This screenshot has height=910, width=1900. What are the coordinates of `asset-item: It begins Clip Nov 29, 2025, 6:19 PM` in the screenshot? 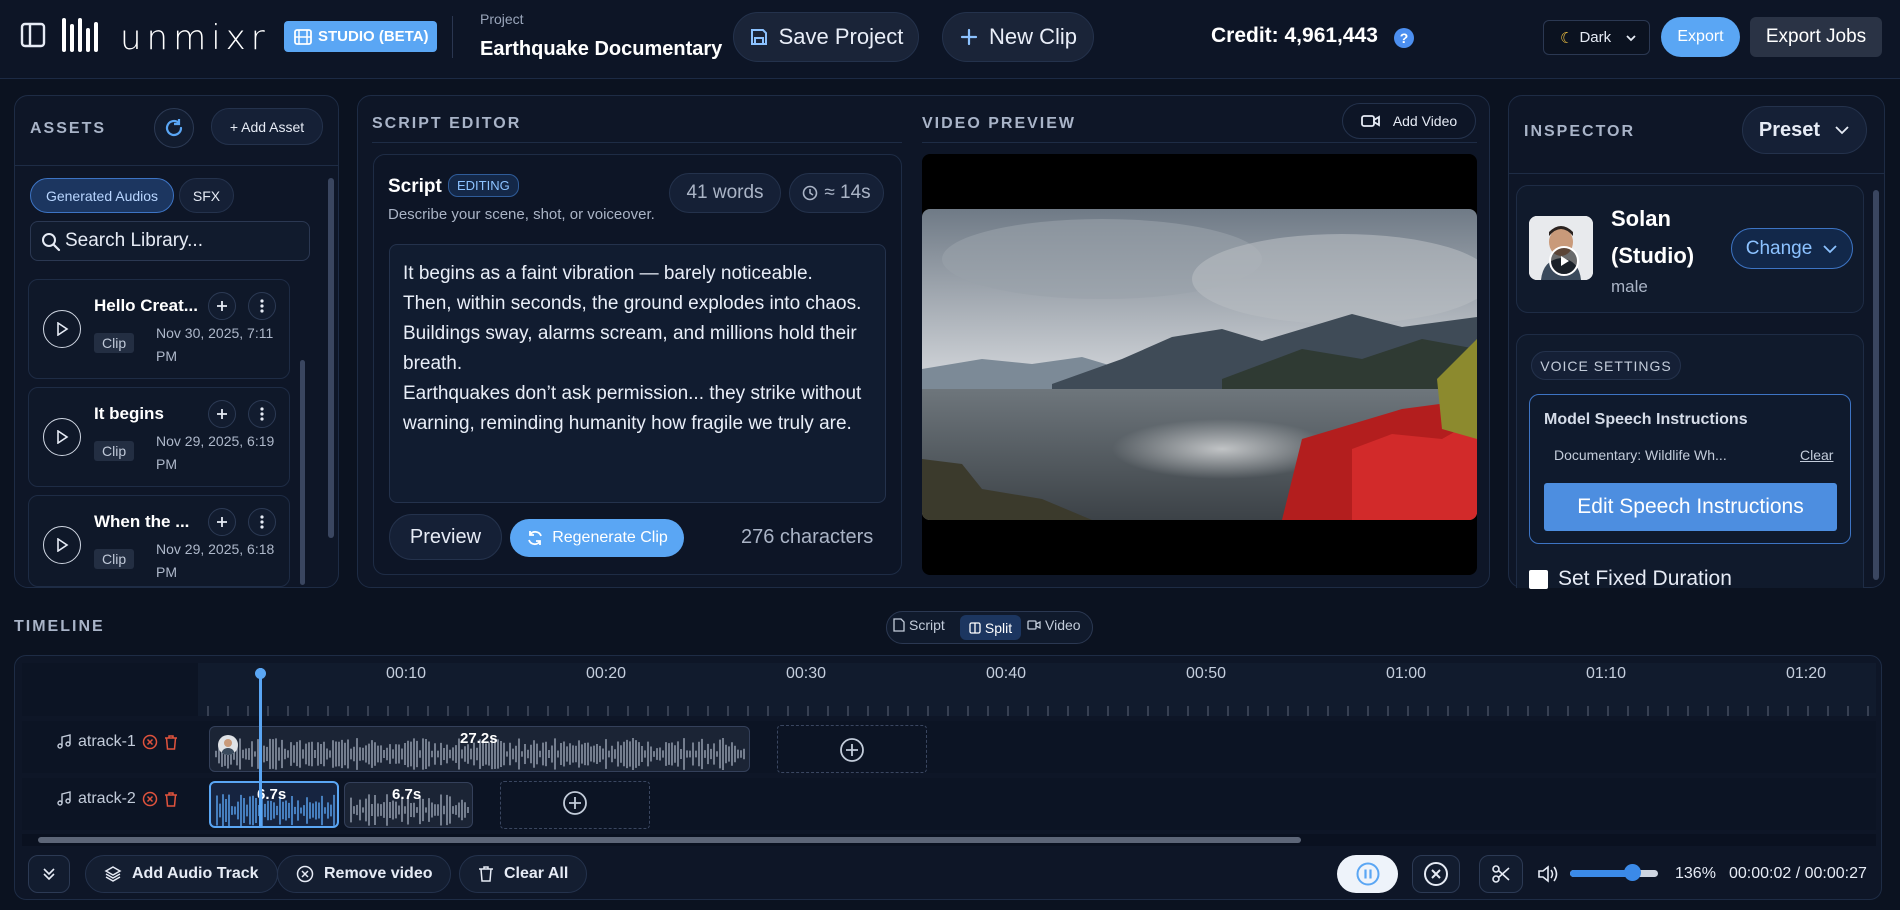 It's located at (159, 437).